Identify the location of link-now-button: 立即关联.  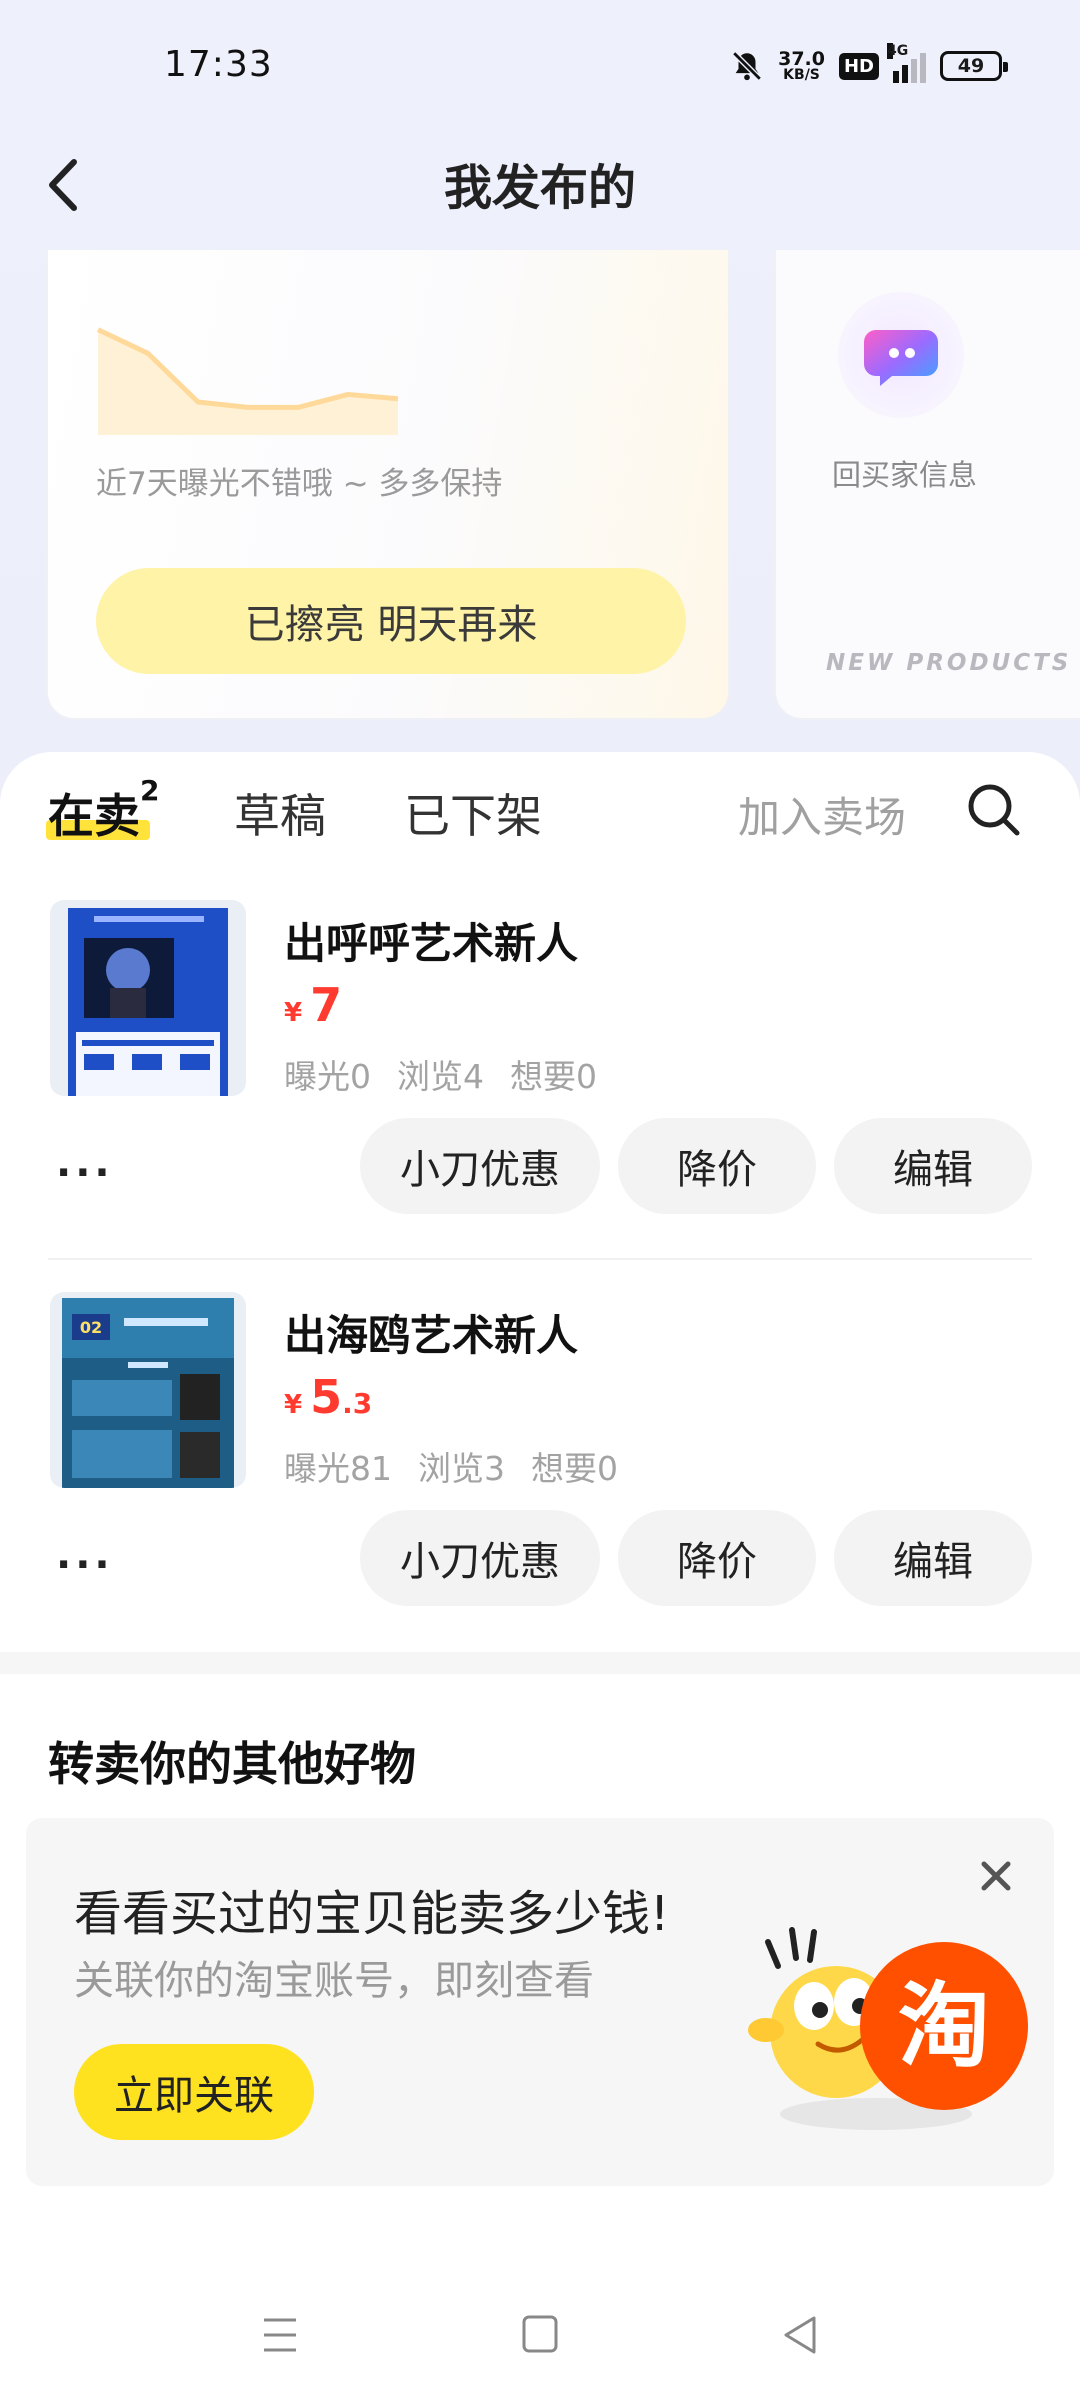
(194, 2092).